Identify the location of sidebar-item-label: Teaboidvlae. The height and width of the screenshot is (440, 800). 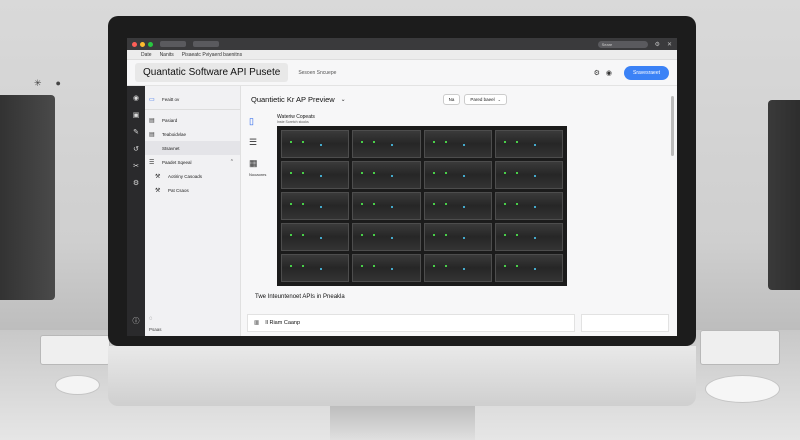
(174, 134).